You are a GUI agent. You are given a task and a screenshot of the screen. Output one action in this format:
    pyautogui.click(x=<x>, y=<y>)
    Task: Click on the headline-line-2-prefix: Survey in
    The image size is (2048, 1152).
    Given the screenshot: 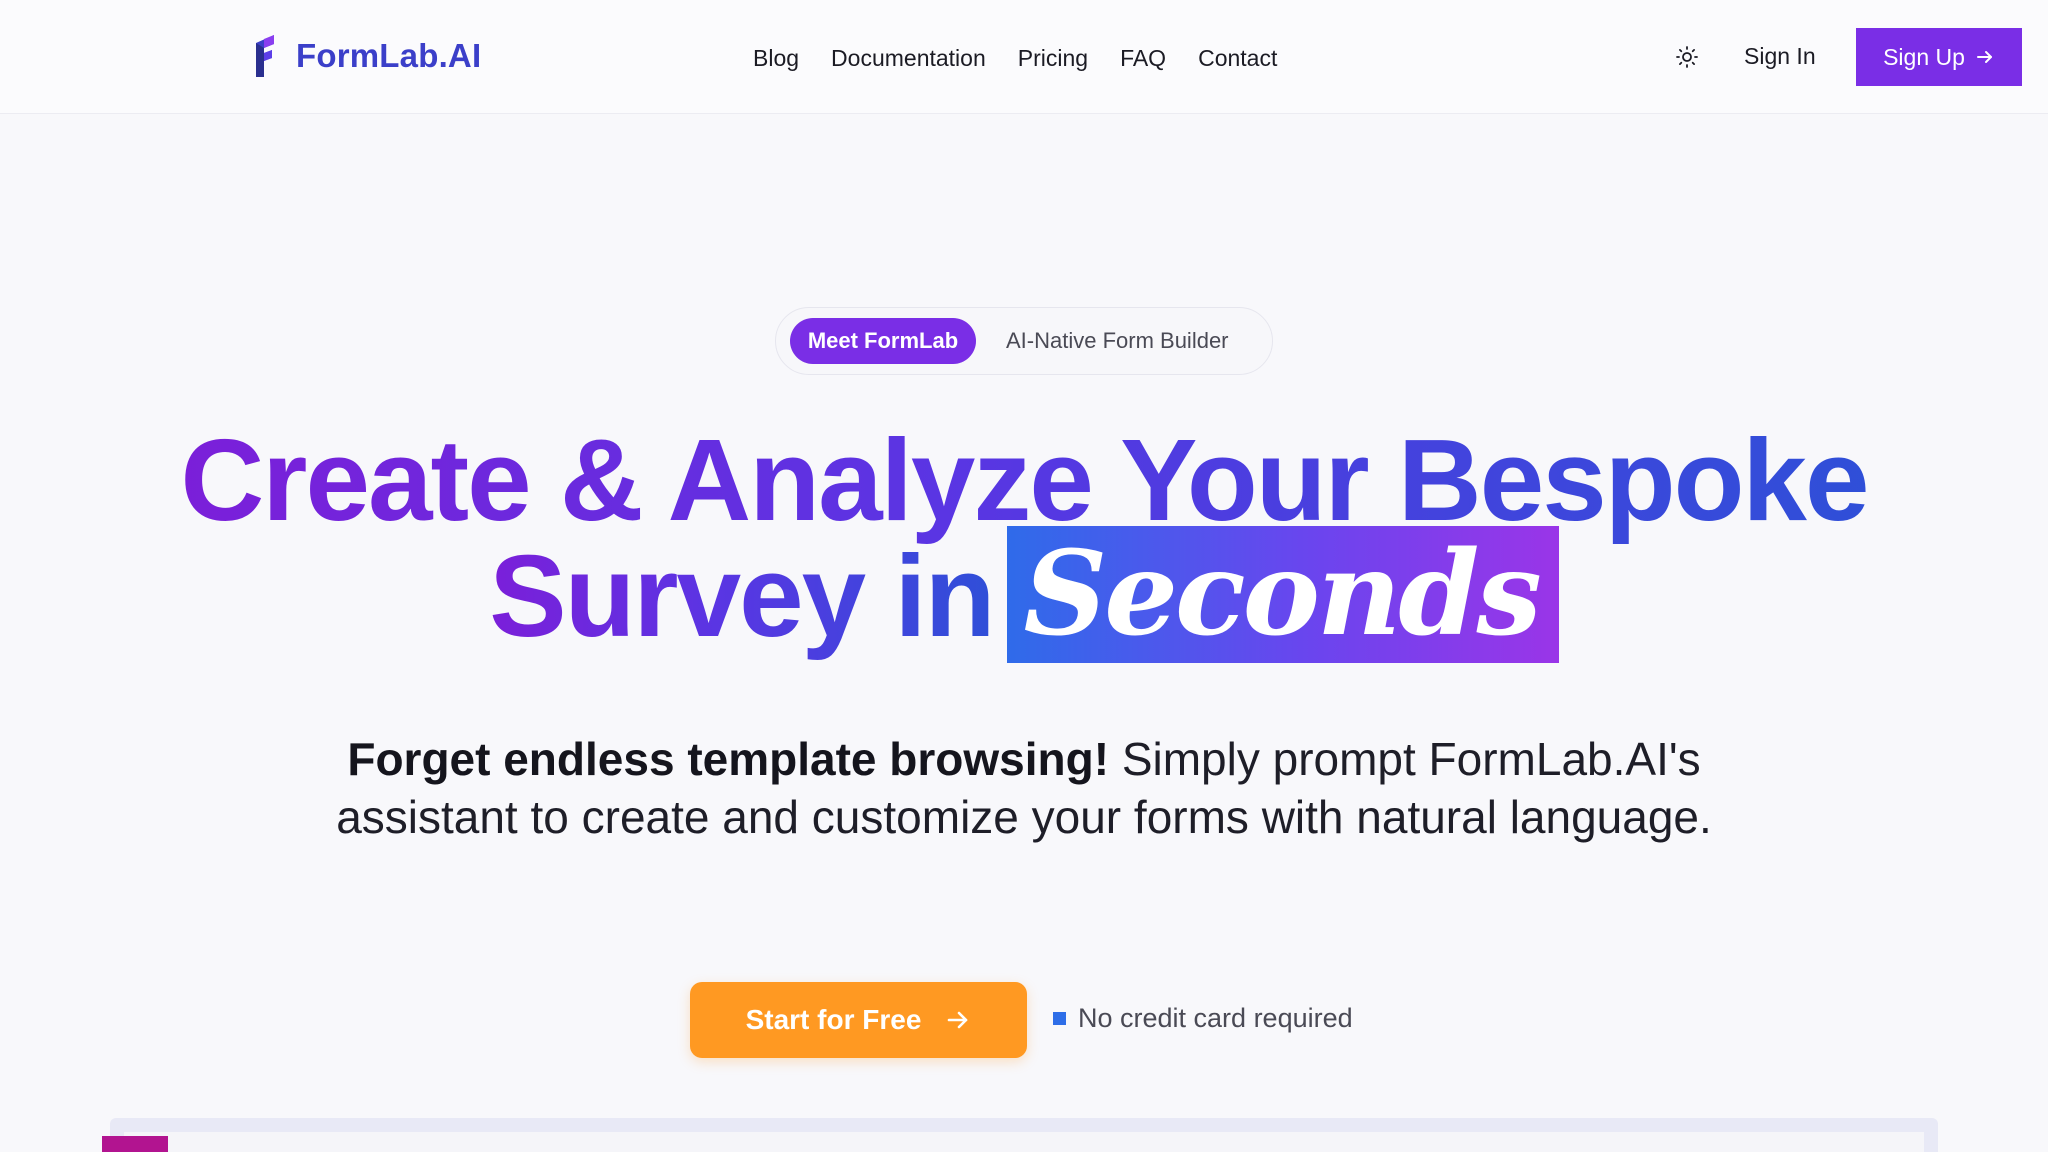 What is the action you would take?
    pyautogui.click(x=742, y=596)
    